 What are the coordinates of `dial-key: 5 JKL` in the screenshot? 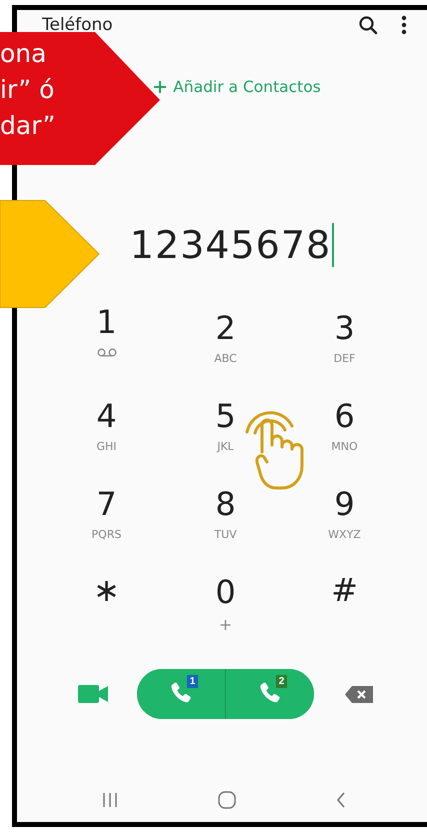 It's located at (225, 425).